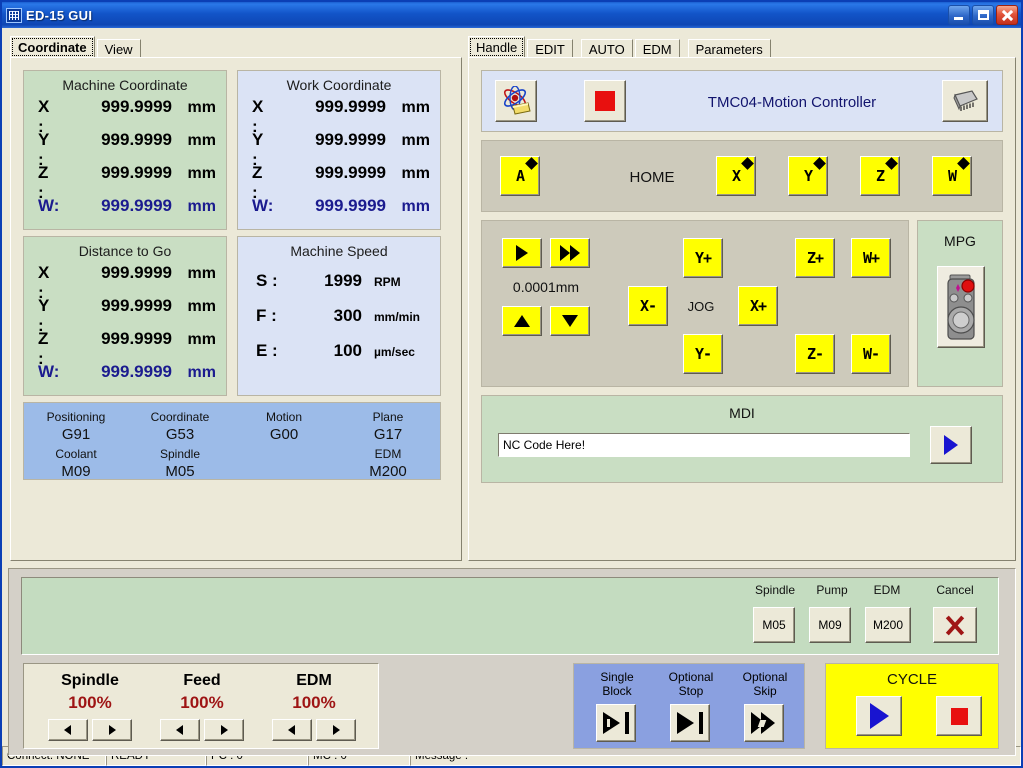  I want to click on atom-card-icon, so click(517, 100).